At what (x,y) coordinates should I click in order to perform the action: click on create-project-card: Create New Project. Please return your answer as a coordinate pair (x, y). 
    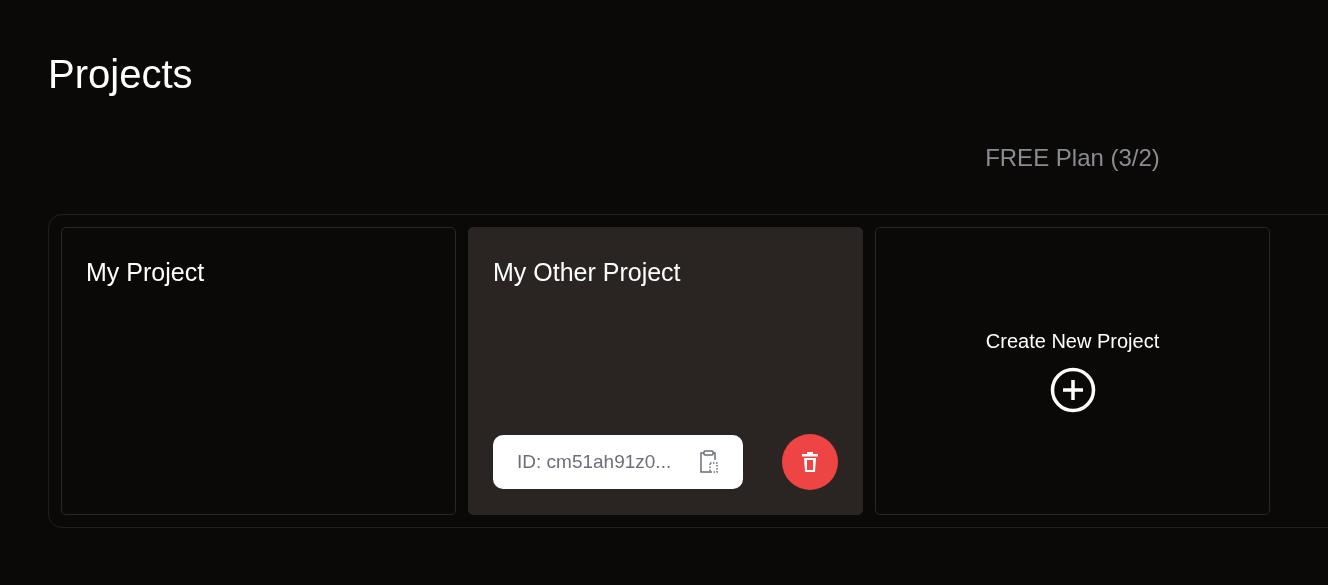
    Looking at the image, I should click on (1072, 371).